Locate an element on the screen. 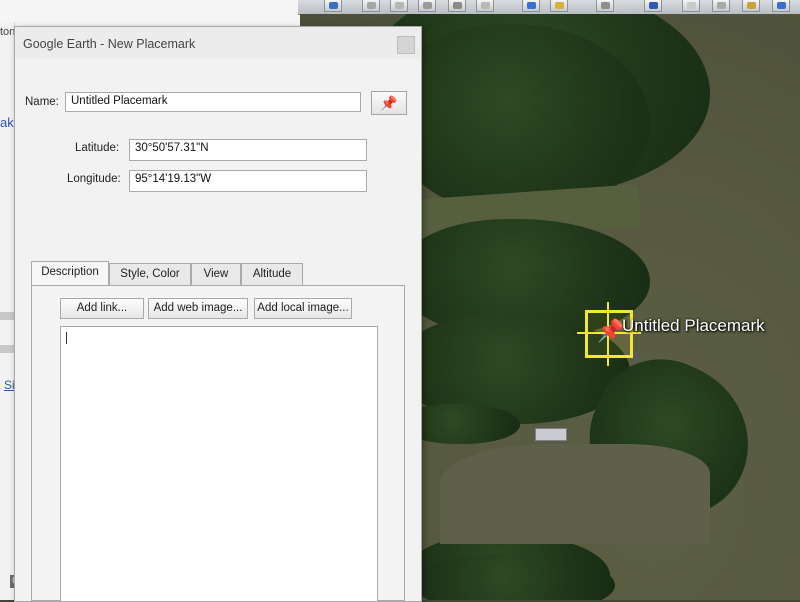 This screenshot has width=800, height=602. boat-dock is located at coordinates (551, 434).